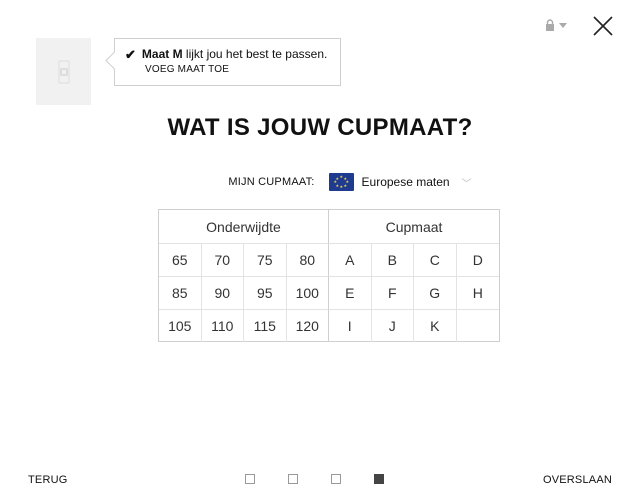 Image resolution: width=640 pixels, height=500 pixels. Describe the element at coordinates (307, 259) in the screenshot. I see `band-size-option: 80` at that location.